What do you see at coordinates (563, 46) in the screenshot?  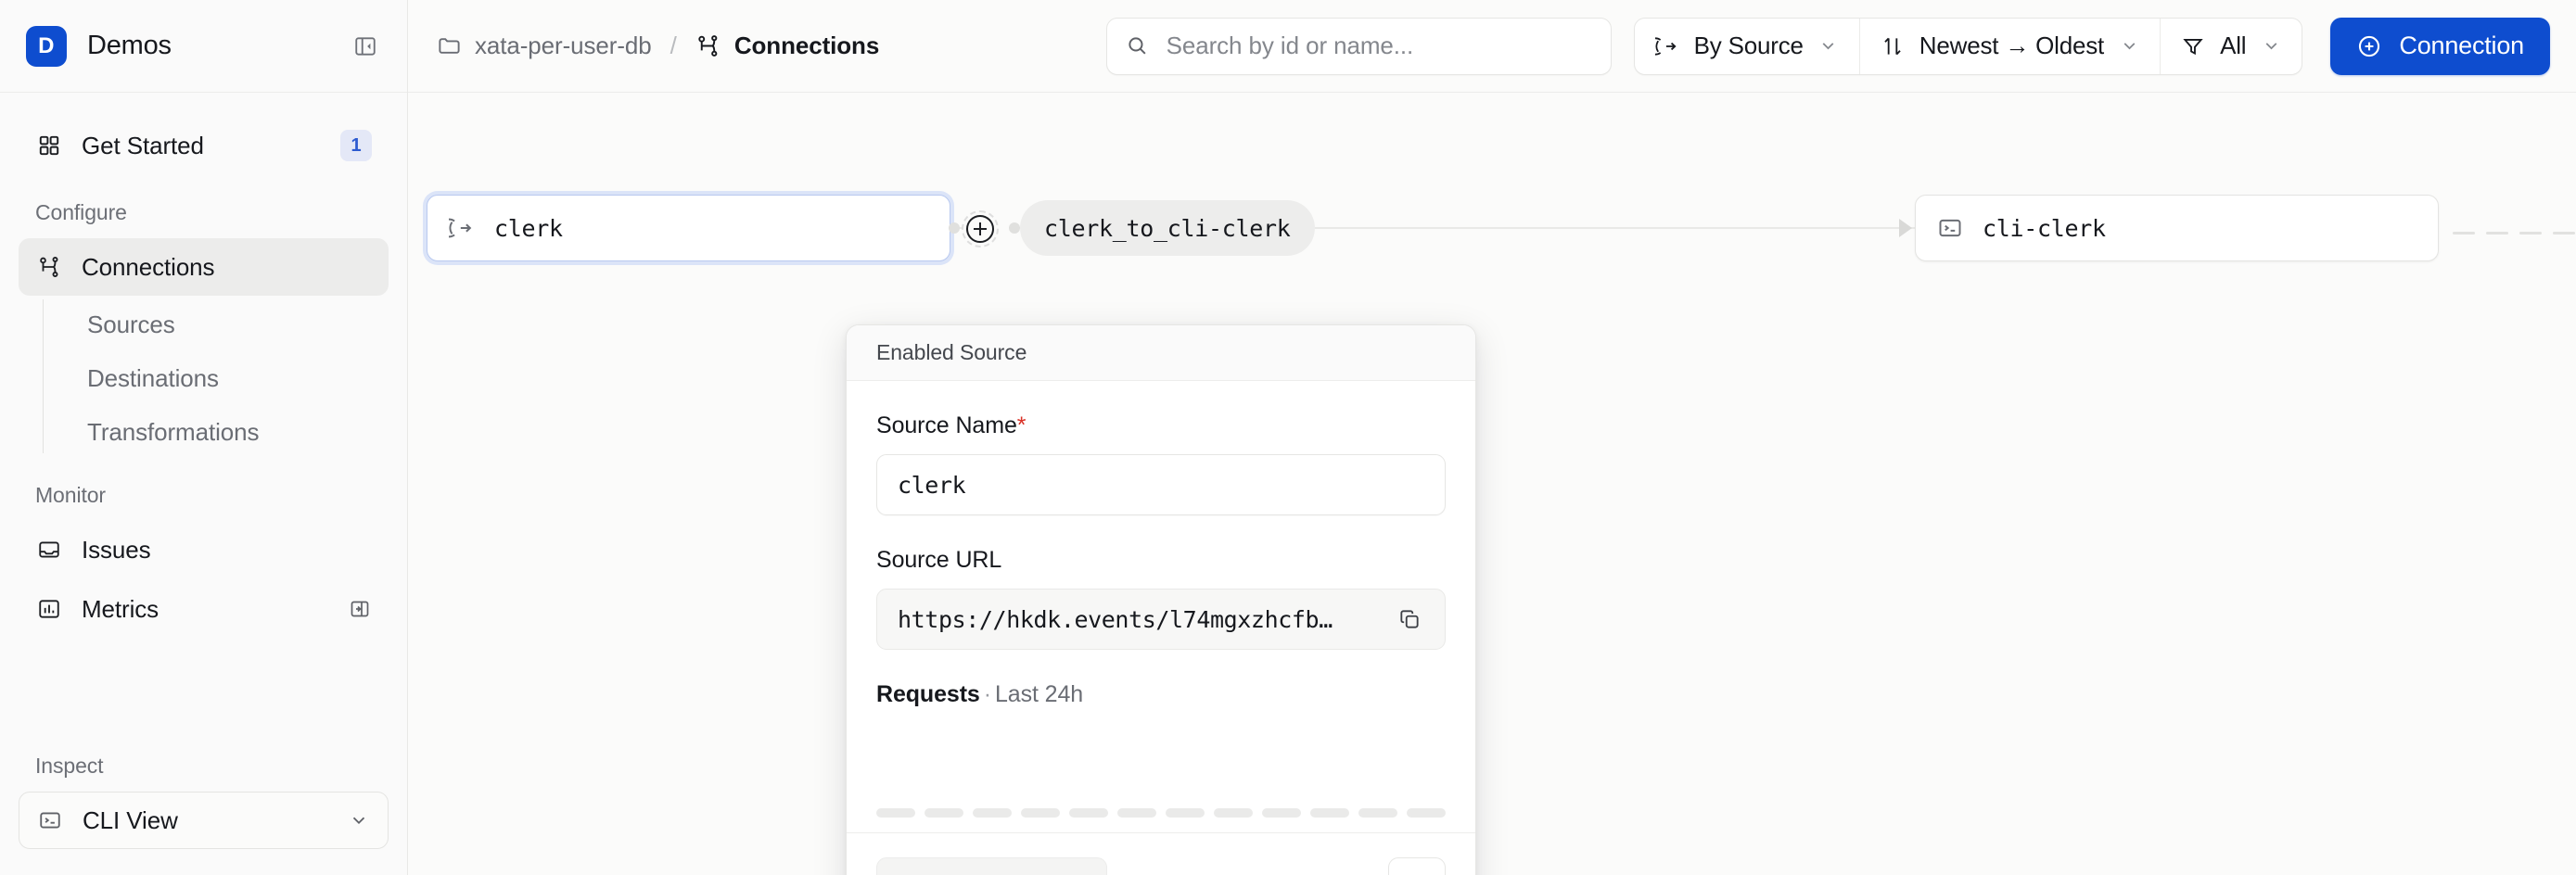 I see `breadcrumb-label: xata-per-user-db` at bounding box center [563, 46].